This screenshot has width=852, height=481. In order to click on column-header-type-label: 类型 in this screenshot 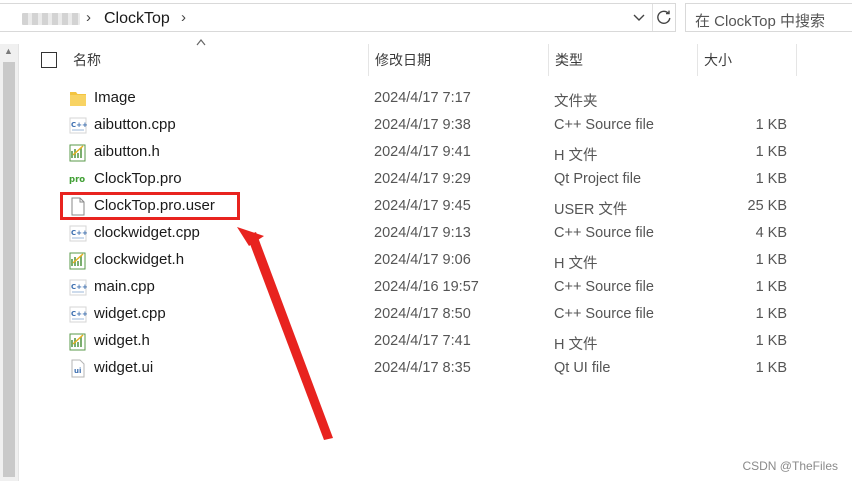, I will do `click(569, 60)`.